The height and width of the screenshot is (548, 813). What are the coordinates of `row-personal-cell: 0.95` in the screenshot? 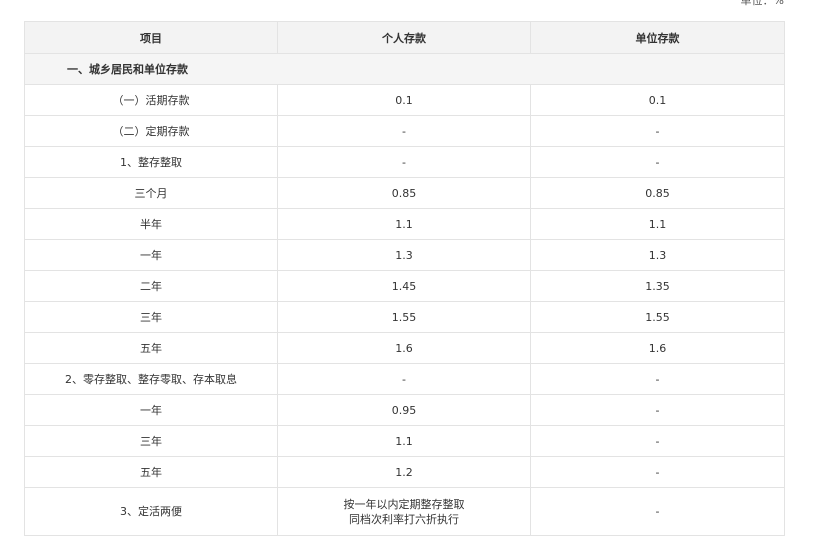 It's located at (404, 410).